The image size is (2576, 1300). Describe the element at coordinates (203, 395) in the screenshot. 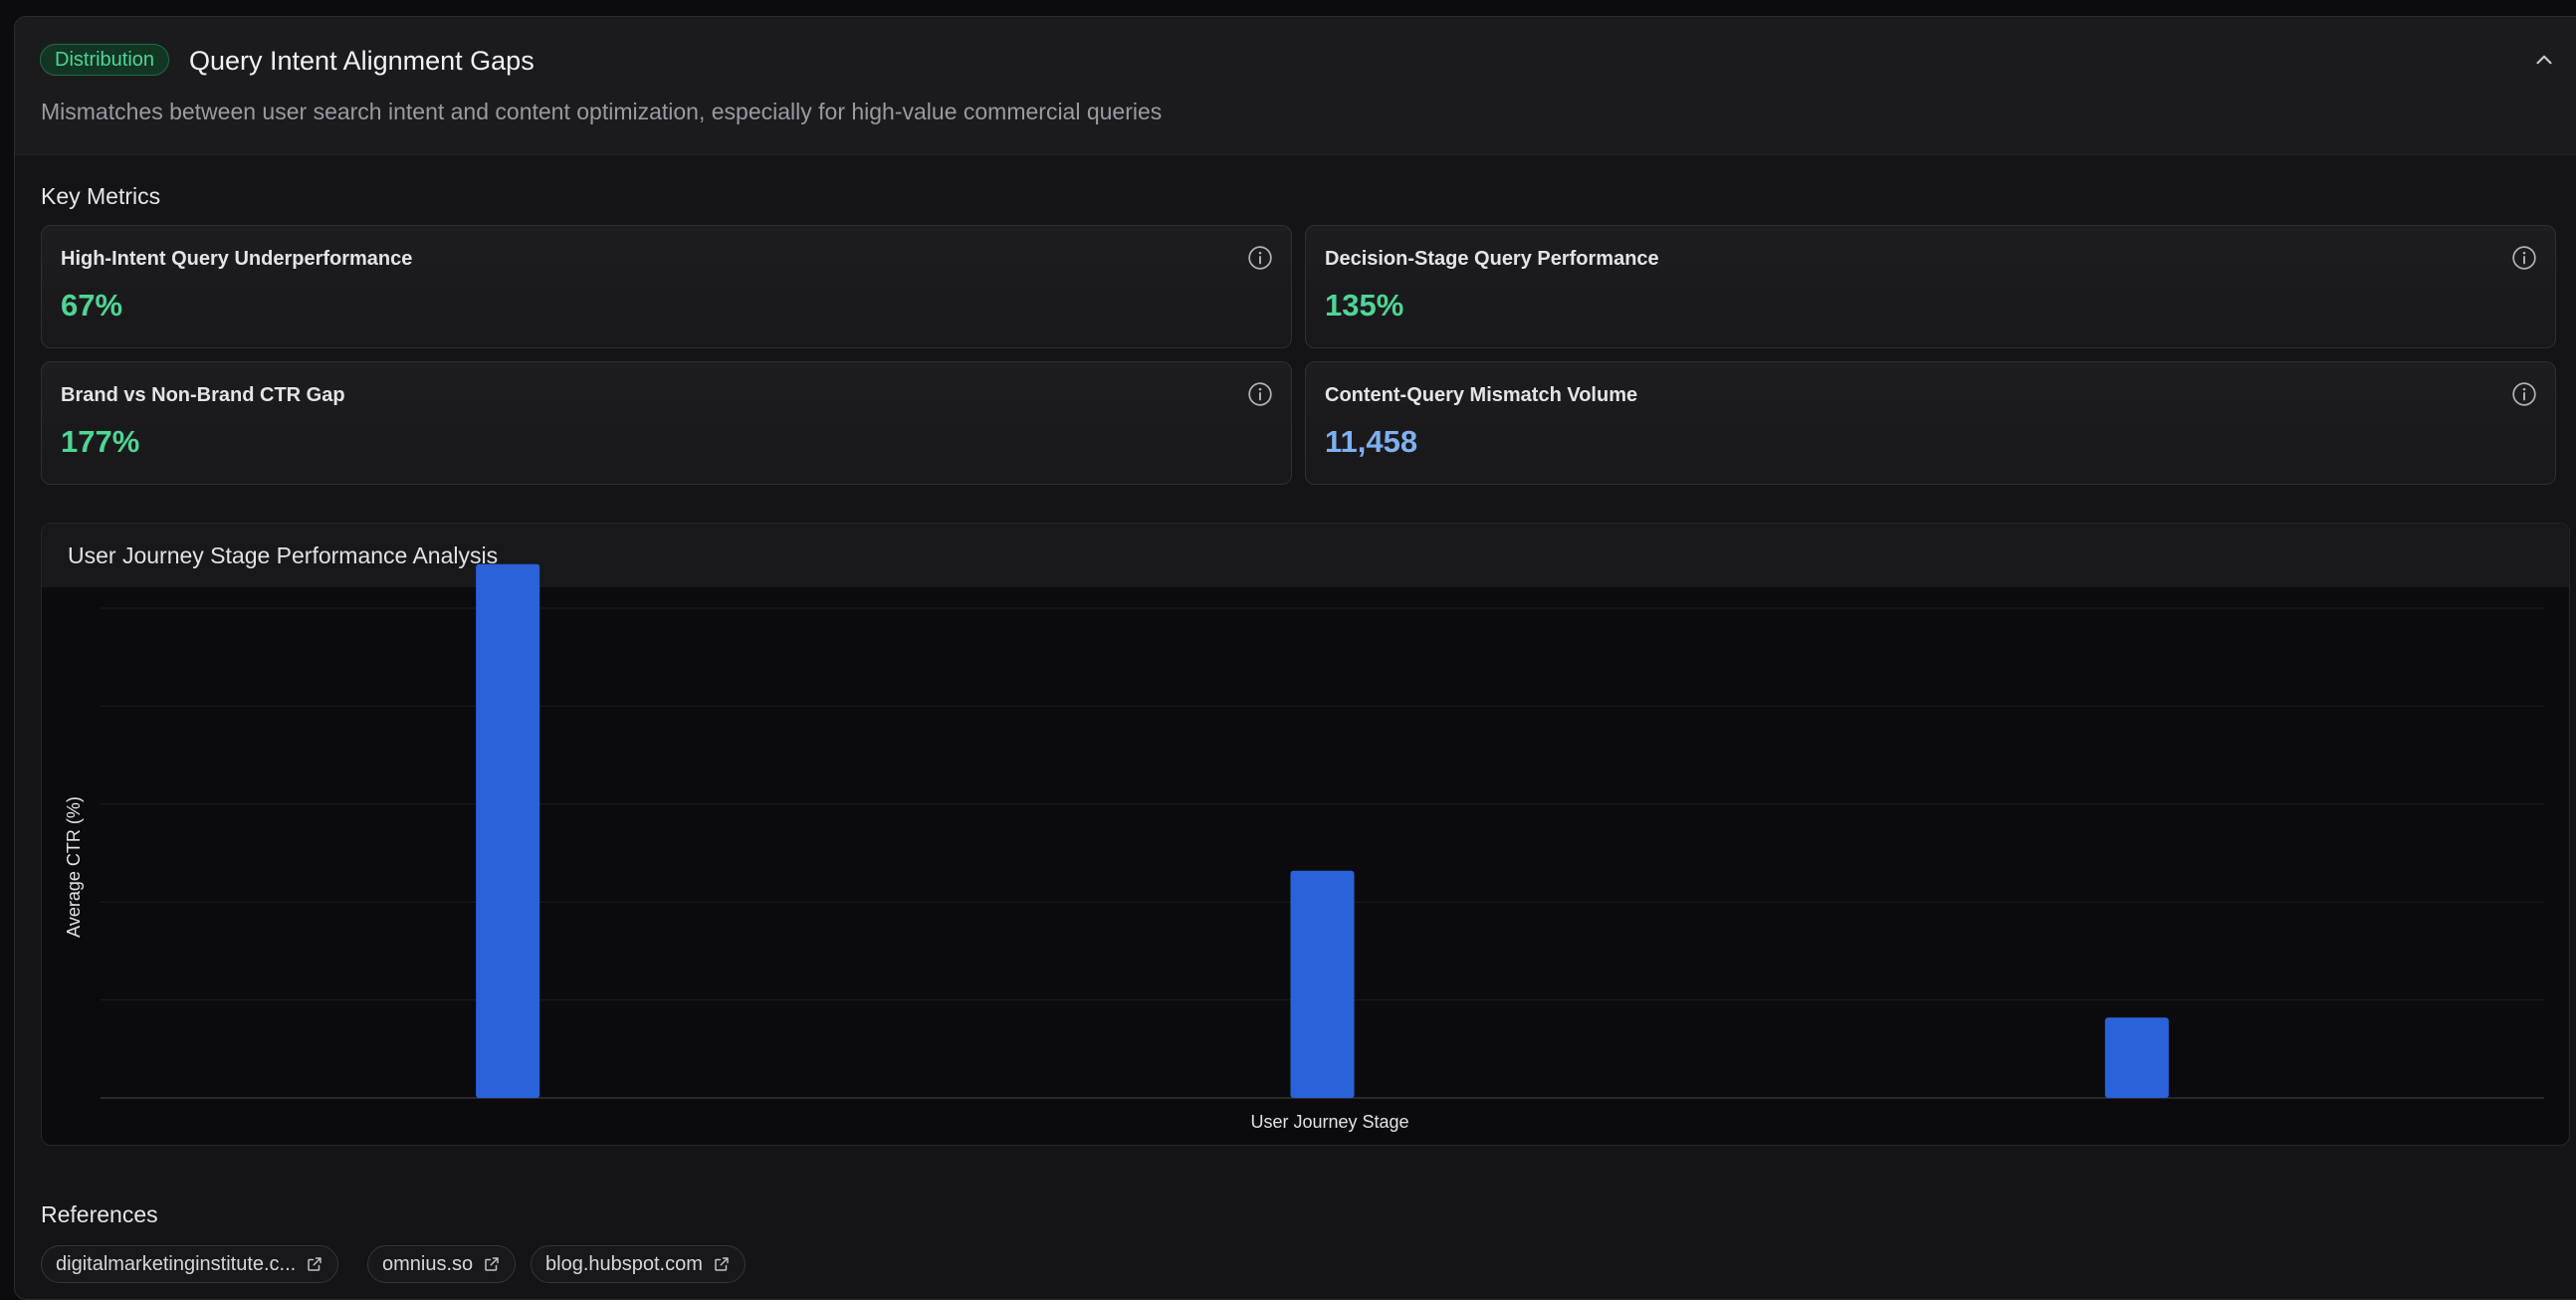

I see `metric-label: Brand vs Non-Brand CTR Gap` at that location.